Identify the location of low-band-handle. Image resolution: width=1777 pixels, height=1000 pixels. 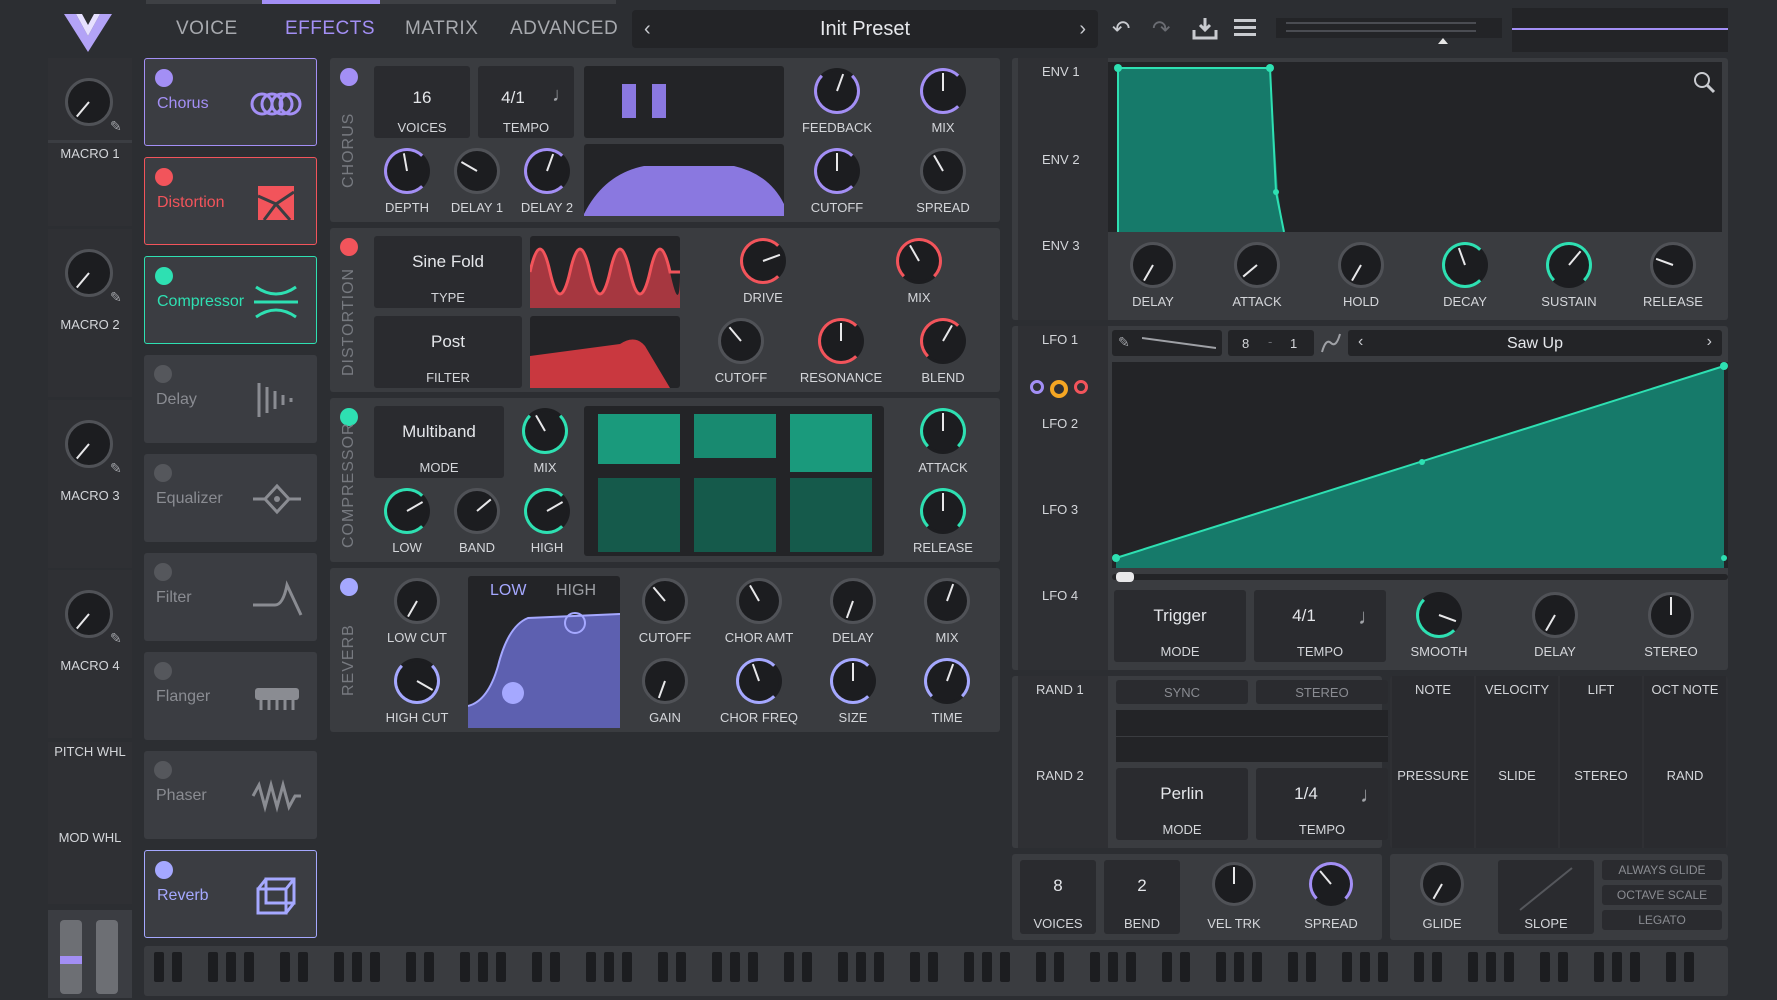
(513, 693).